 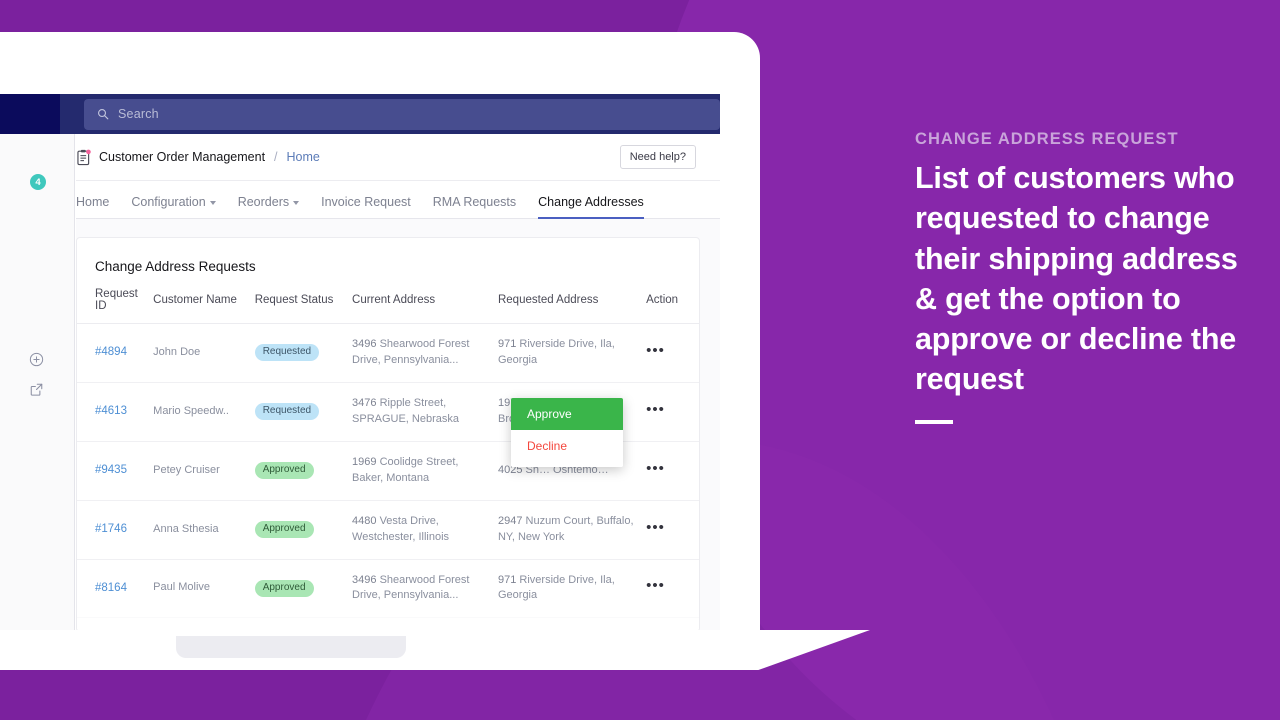 I want to click on search-input: Search, so click(x=402, y=114).